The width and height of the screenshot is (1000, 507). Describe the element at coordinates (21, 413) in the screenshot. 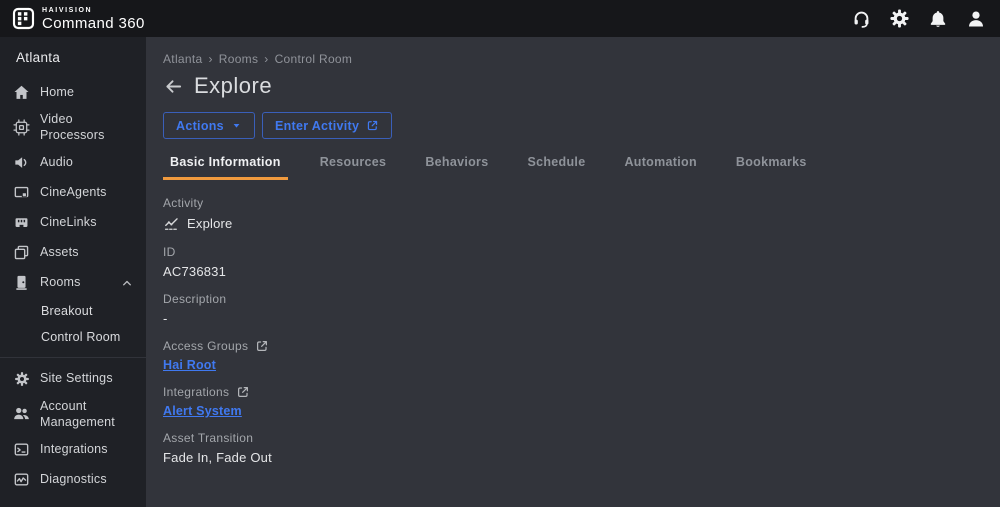

I see `people-icon` at that location.